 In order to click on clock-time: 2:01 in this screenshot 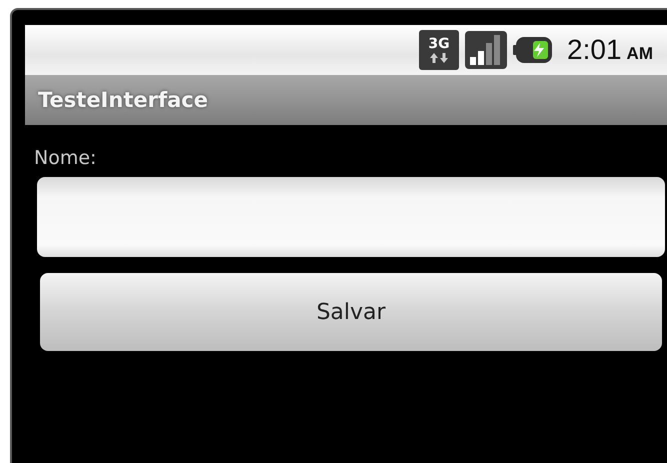, I will do `click(594, 50)`.